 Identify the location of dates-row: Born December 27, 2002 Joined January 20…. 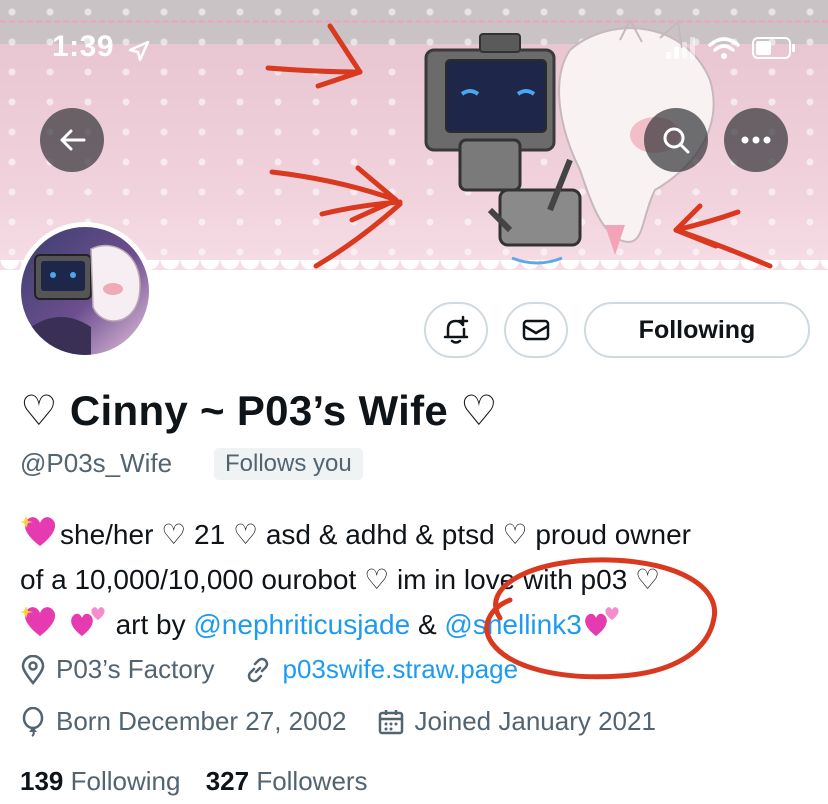
(338, 721).